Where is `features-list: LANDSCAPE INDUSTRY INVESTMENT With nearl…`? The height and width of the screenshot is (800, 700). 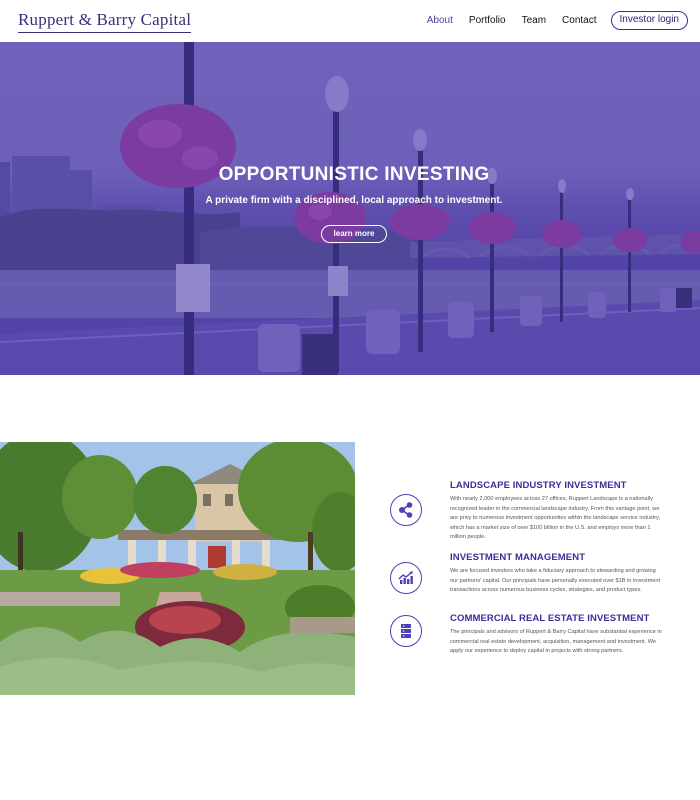 features-list: LANDSCAPE INDUSTRY INVESTMENT With nearl… is located at coordinates (533, 580).